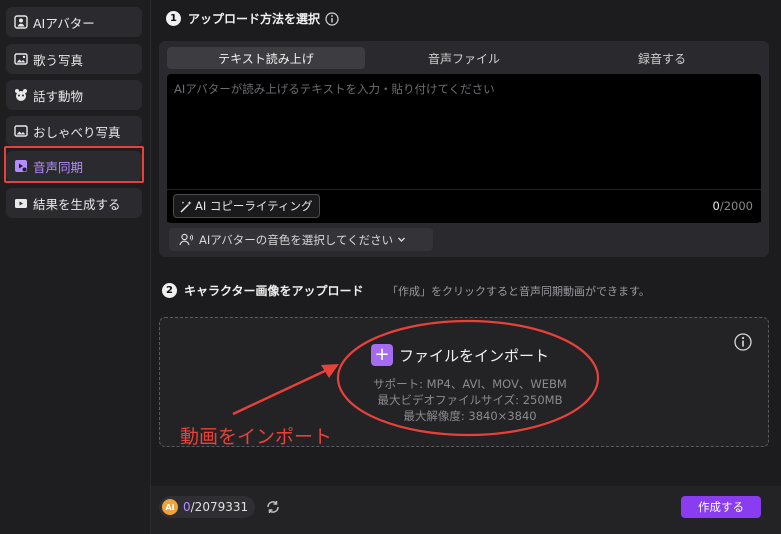 The height and width of the screenshot is (534, 781). What do you see at coordinates (170, 507) in the screenshot?
I see `coin-icon: AI` at bounding box center [170, 507].